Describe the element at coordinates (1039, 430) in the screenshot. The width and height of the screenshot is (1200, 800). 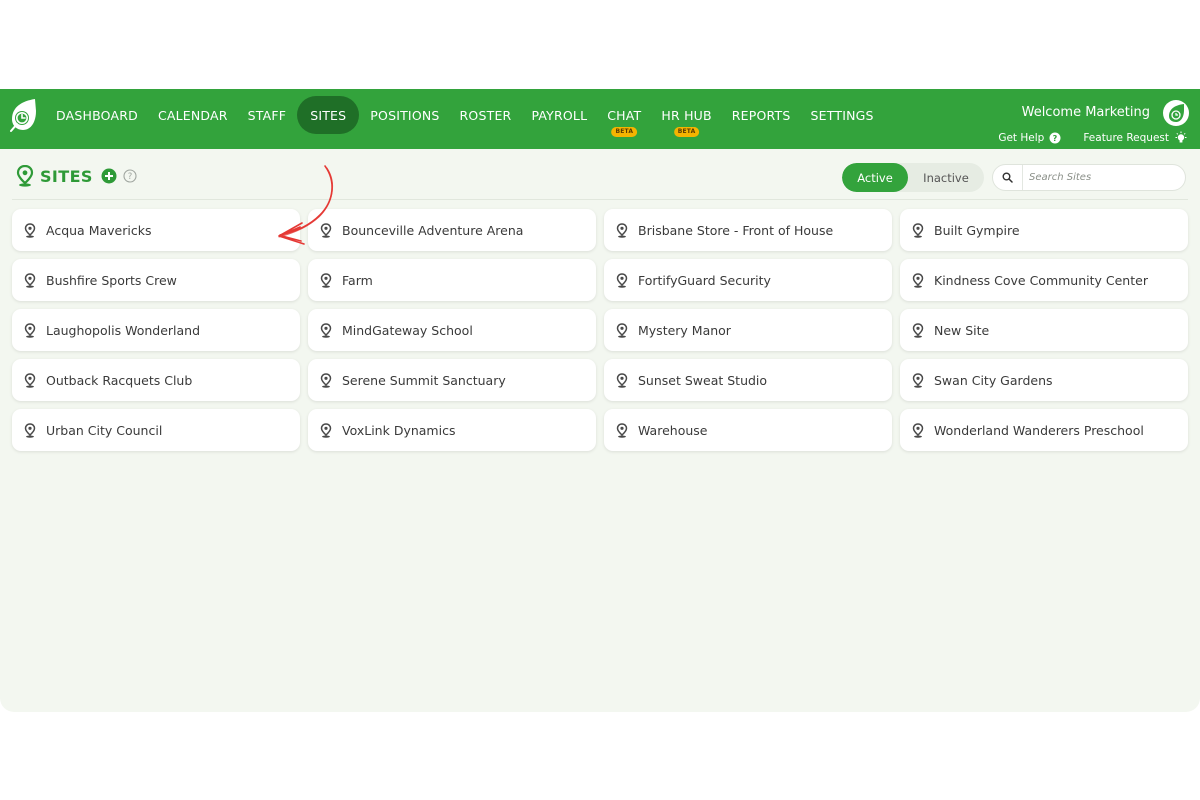
I see `site-name: Wonderland Wanderers Preschool` at that location.